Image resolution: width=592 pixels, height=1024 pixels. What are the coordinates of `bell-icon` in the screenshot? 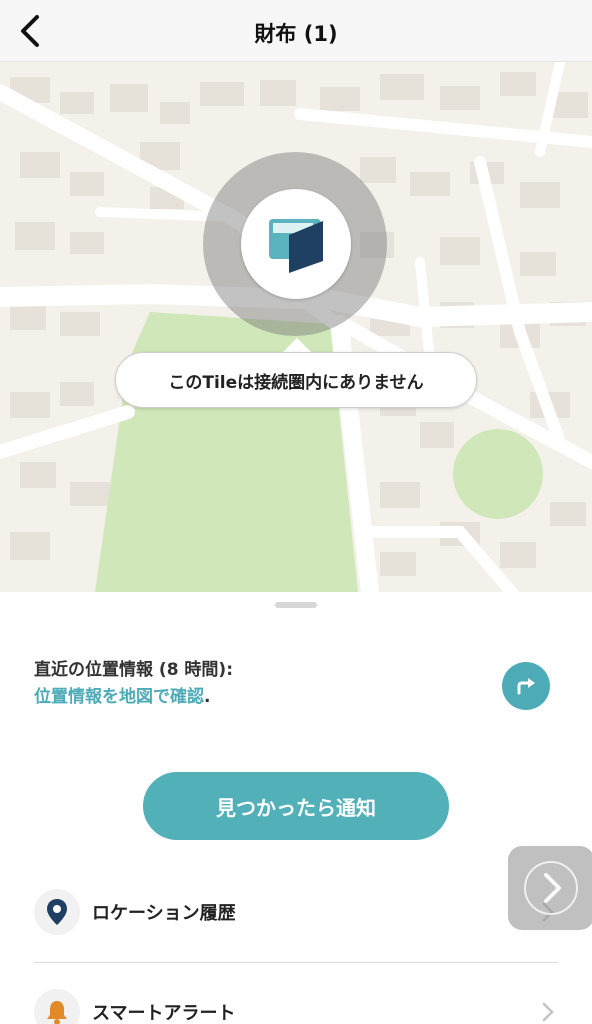 It's located at (57, 1012).